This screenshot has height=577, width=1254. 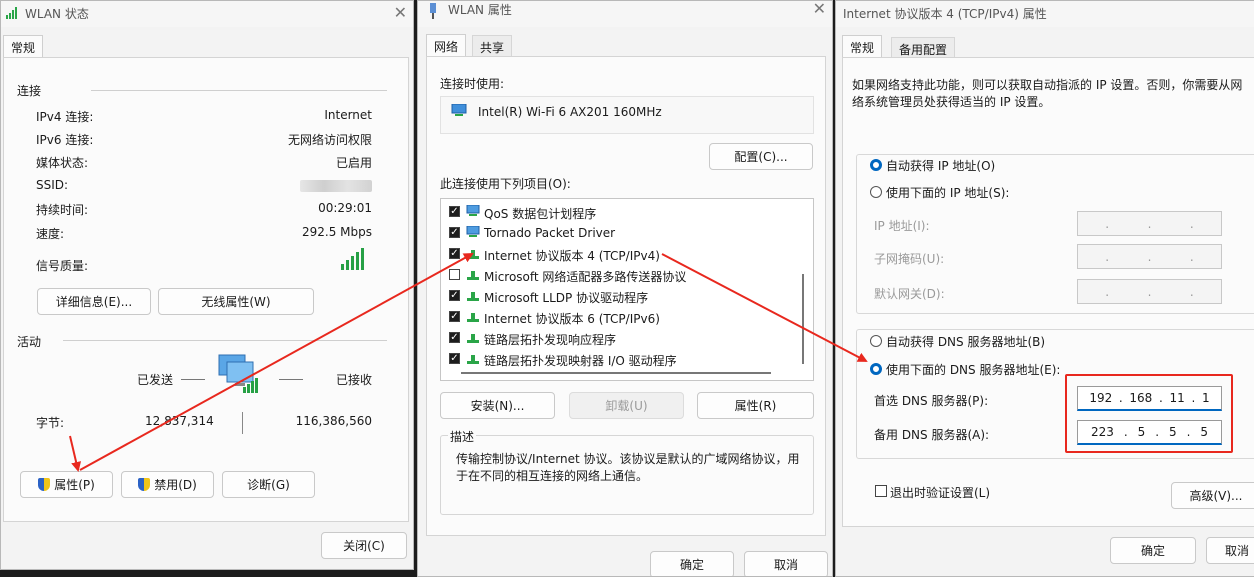 I want to click on tab-general: 常规, so click(x=23, y=46).